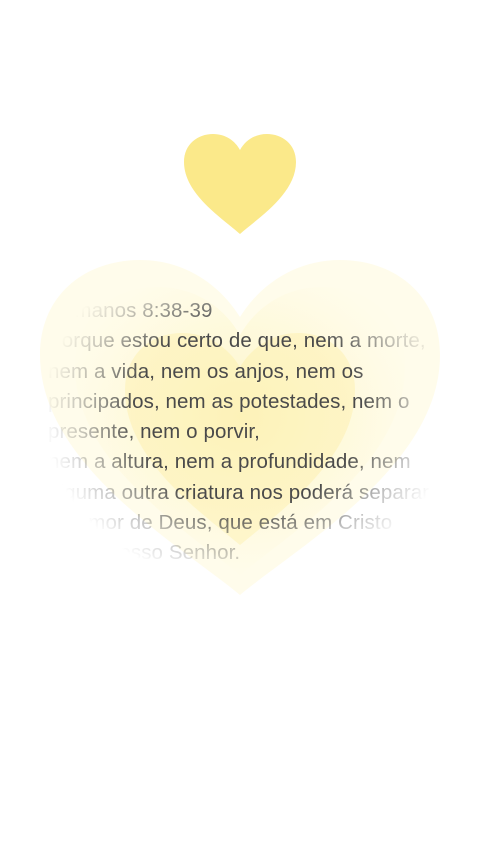 The image size is (480, 854). Describe the element at coordinates (130, 310) in the screenshot. I see `verse-reference: Romanos 8:38-39` at that location.